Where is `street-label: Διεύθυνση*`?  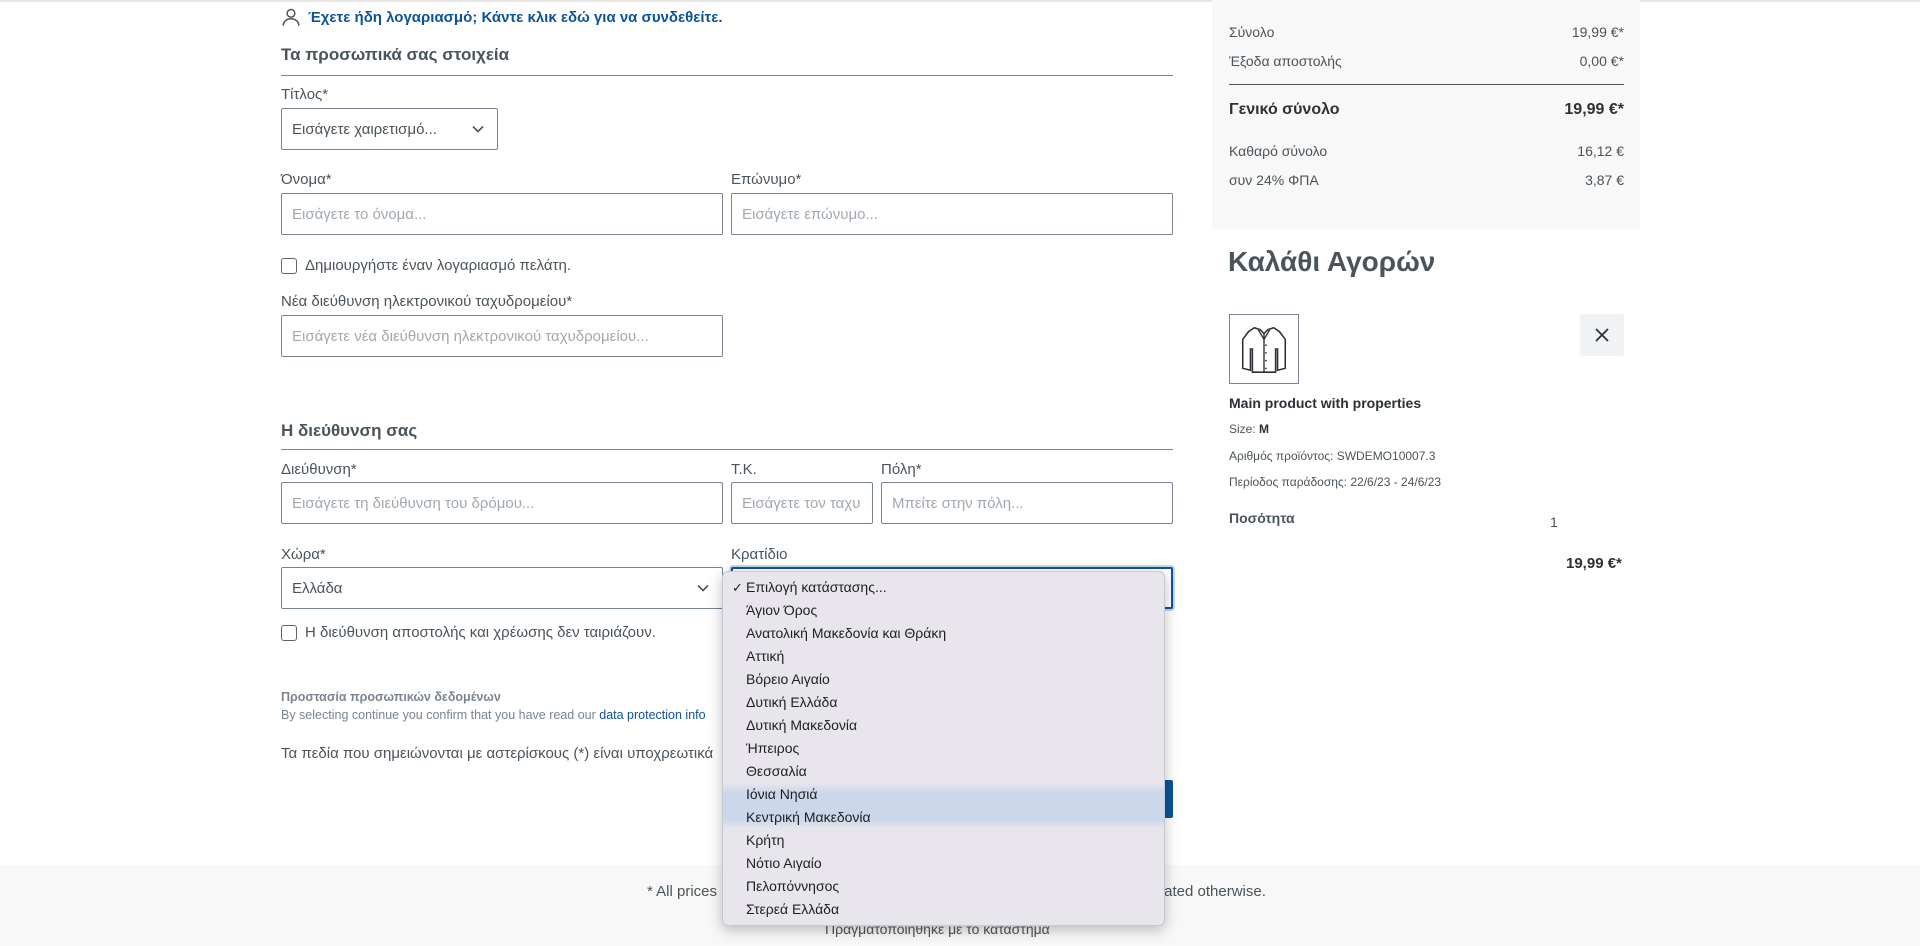
street-label: Διεύθυνση* is located at coordinates (319, 469).